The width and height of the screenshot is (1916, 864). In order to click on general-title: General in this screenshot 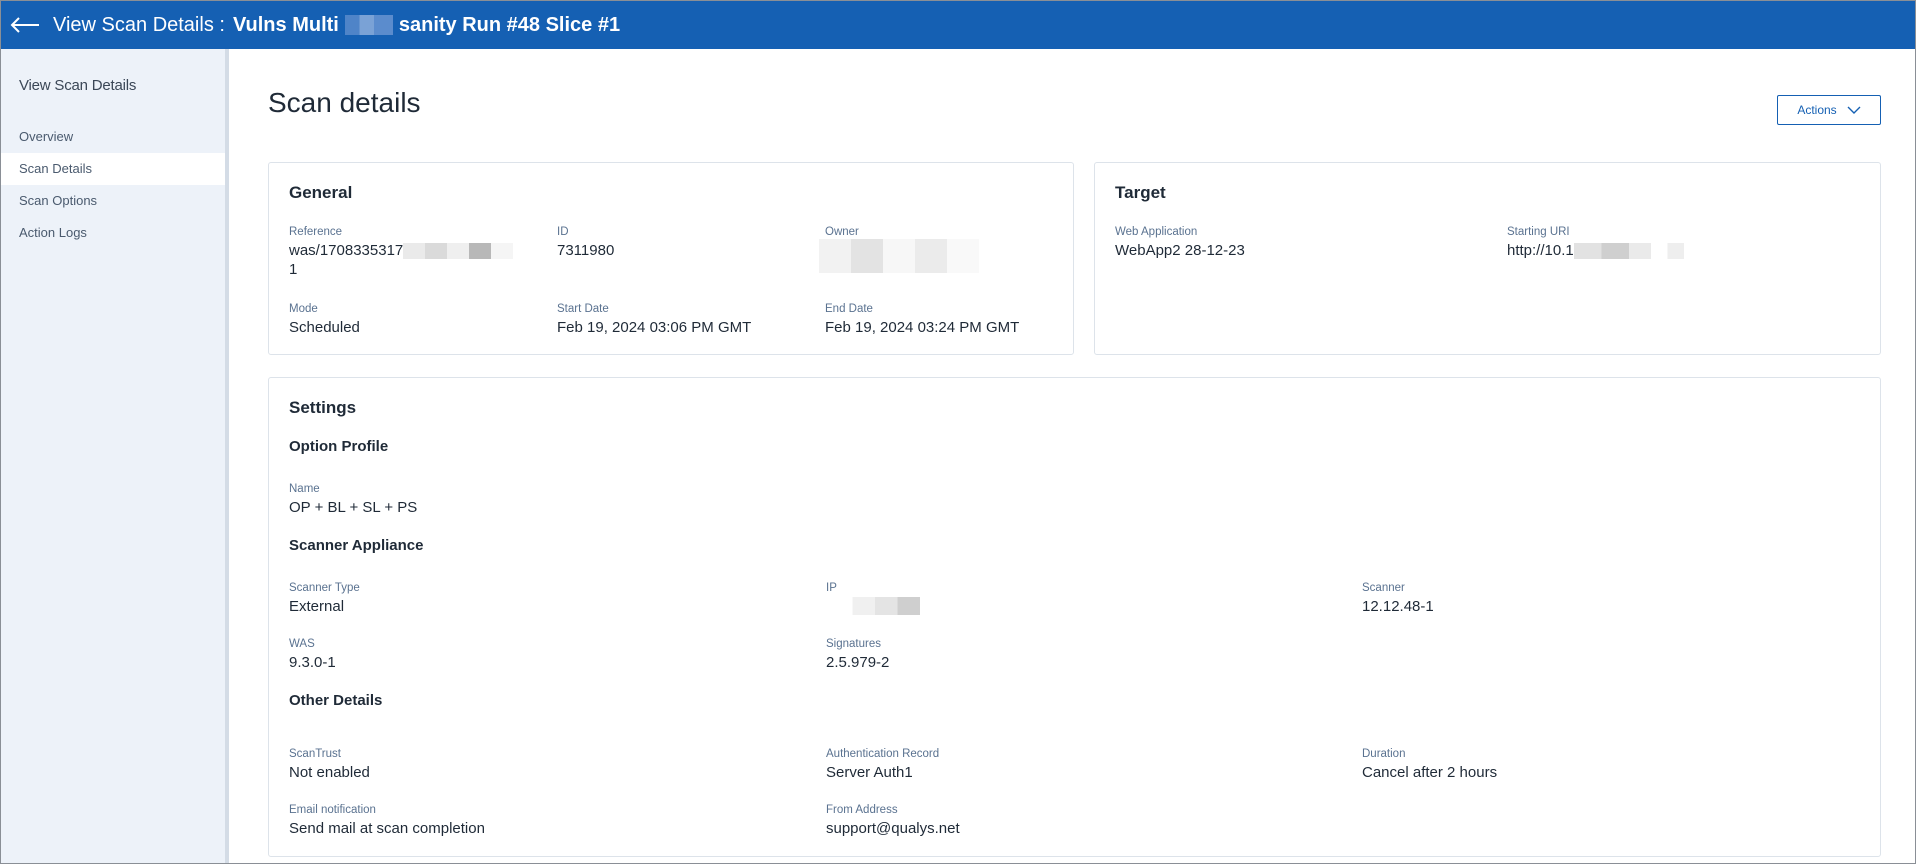, I will do `click(321, 192)`.